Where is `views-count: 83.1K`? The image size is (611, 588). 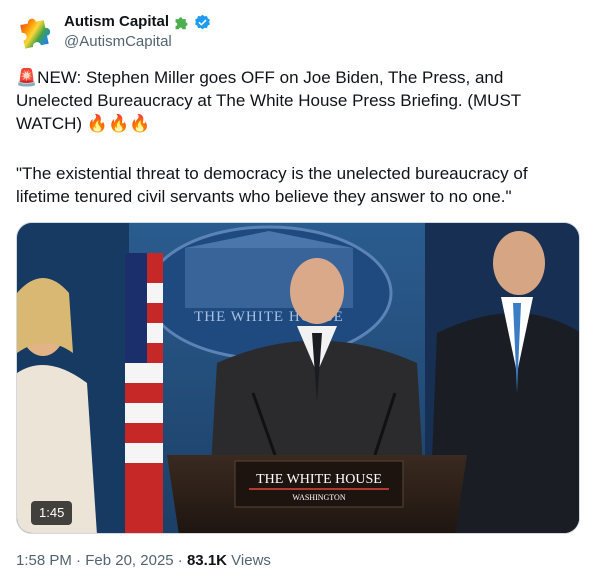 views-count: 83.1K is located at coordinates (206, 560).